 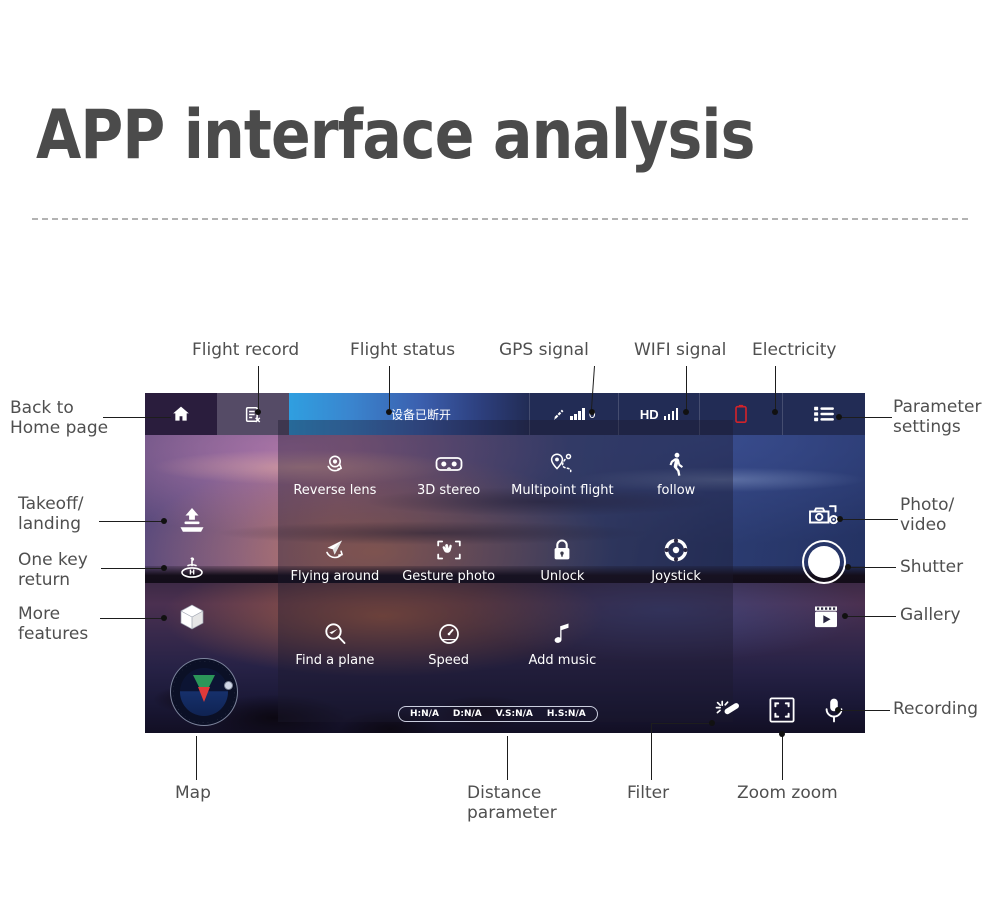 I want to click on feature-menu-row-3: Find a plane Speed Add music, so click(x=505, y=645).